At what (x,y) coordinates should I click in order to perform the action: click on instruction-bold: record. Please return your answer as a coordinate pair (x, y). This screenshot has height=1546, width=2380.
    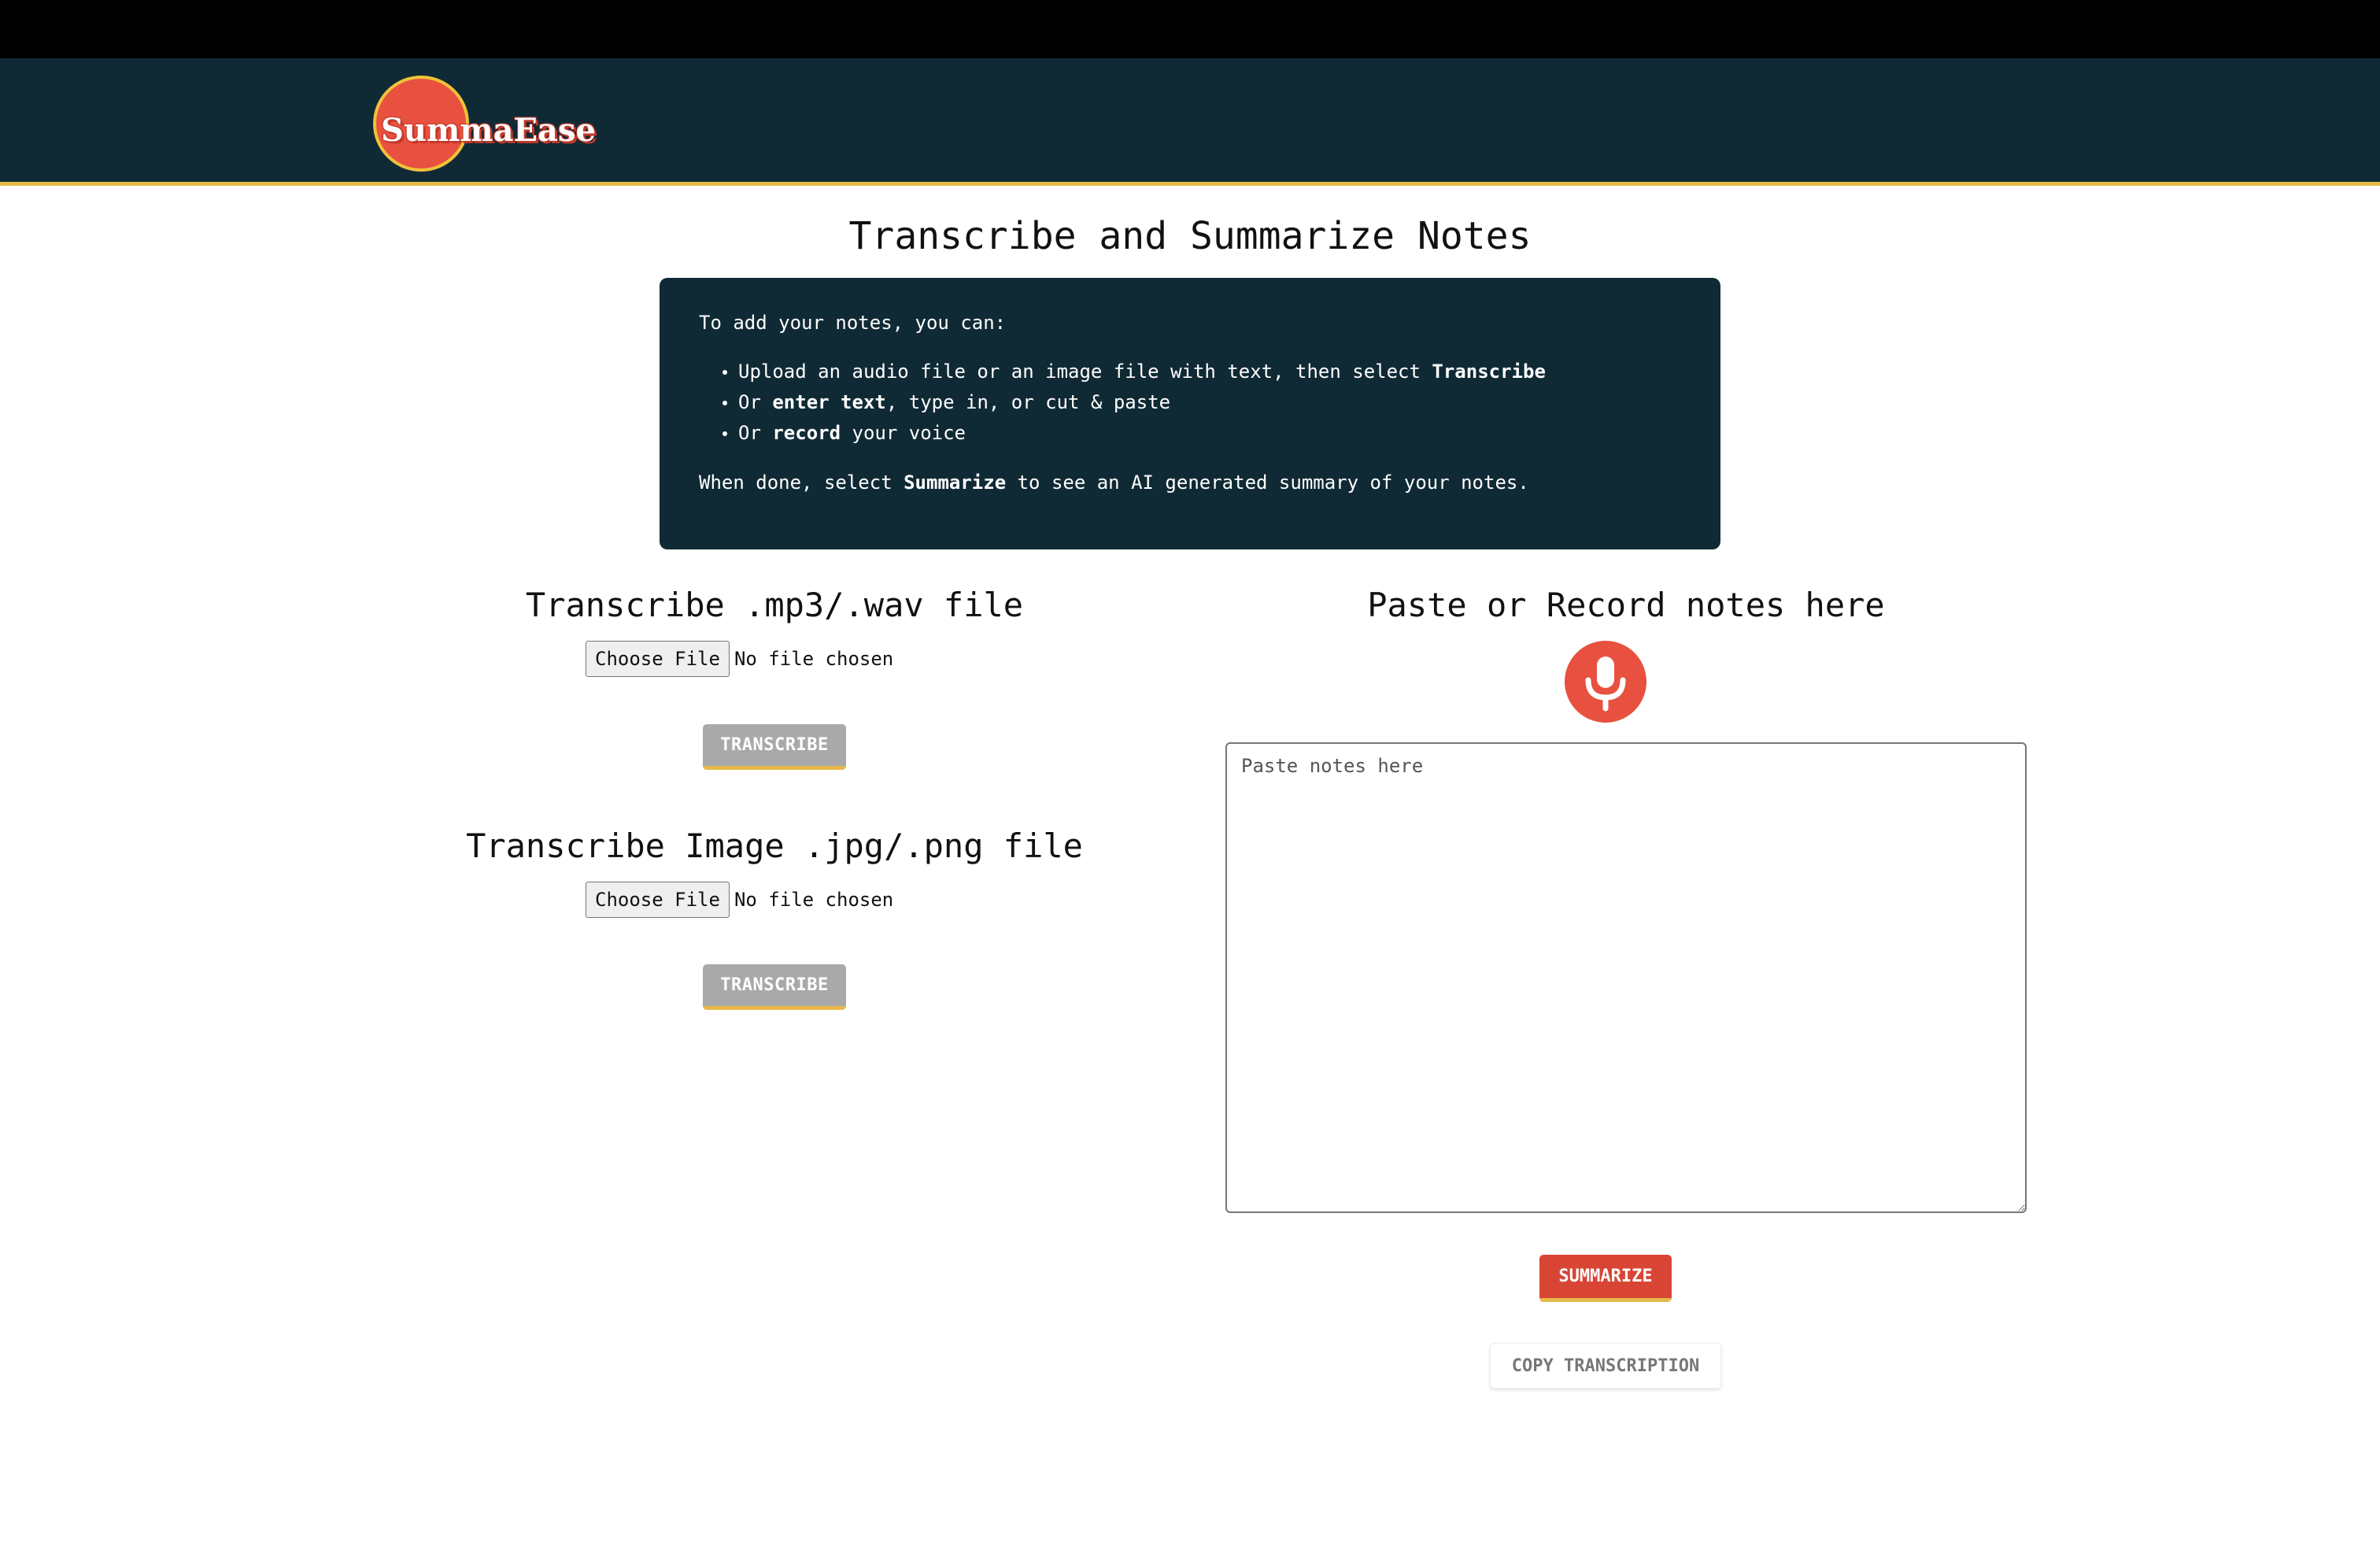
    Looking at the image, I should click on (807, 433).